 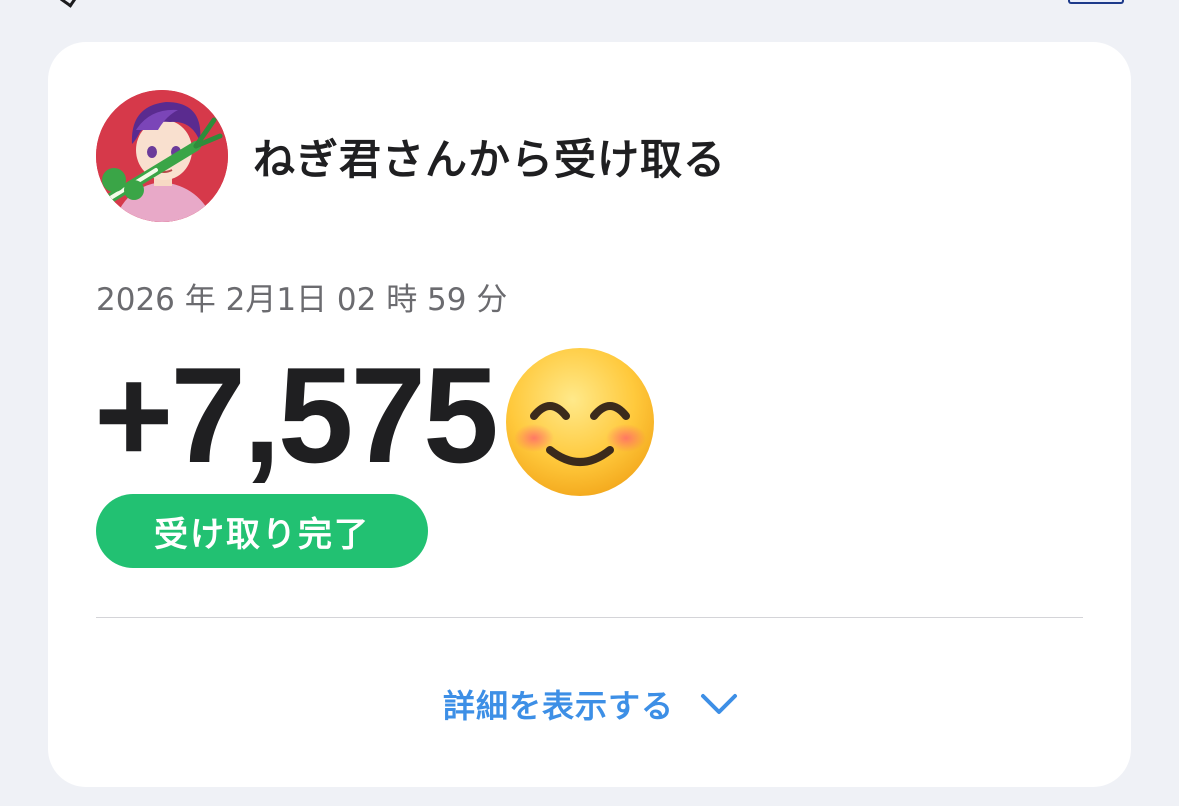 I want to click on amount-value: +7,575, so click(x=296, y=415).